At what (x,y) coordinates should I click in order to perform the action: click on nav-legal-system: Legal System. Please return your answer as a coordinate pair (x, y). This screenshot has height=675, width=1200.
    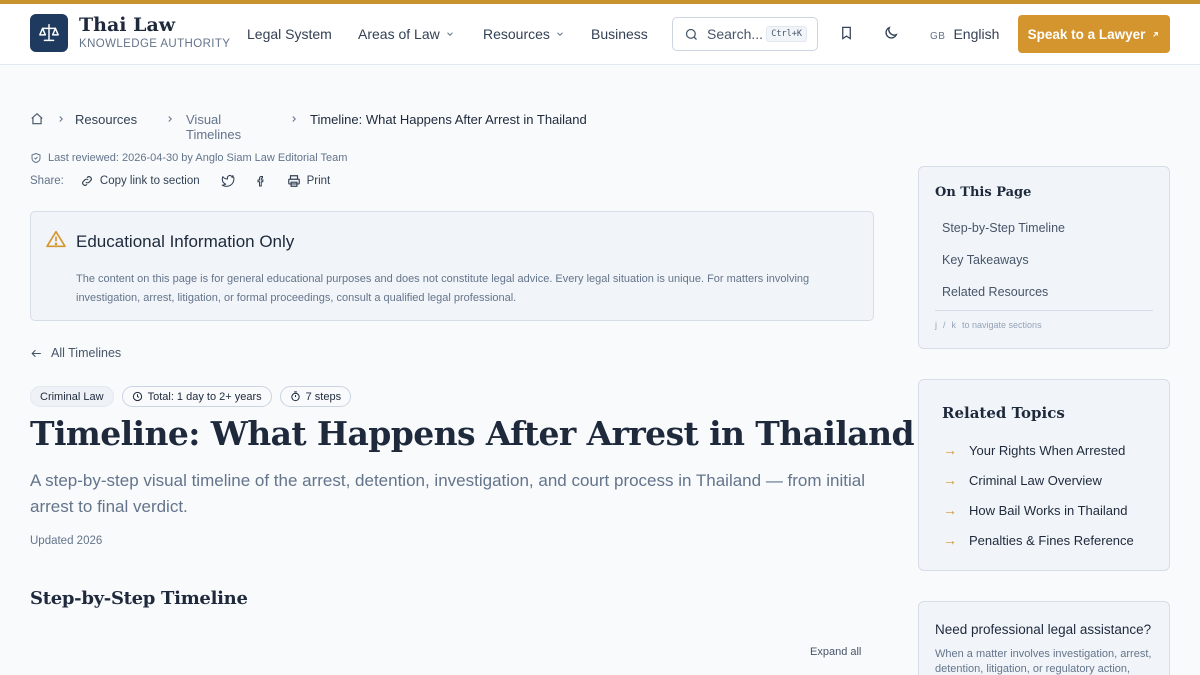
    Looking at the image, I should click on (289, 34).